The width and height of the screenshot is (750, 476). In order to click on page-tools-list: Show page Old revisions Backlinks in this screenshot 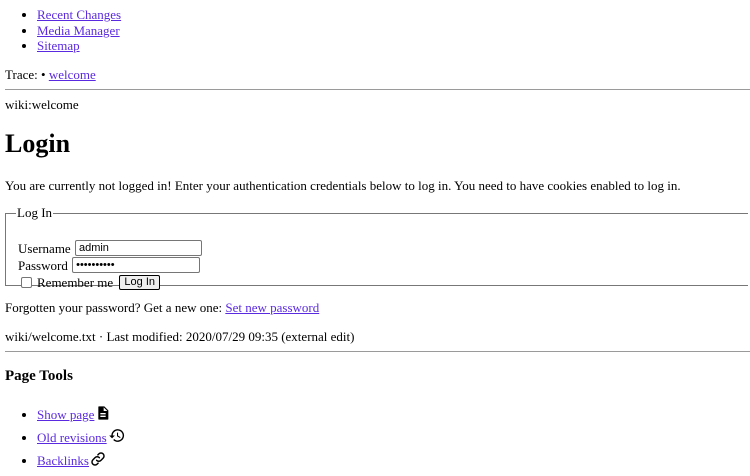, I will do `click(63, 434)`.